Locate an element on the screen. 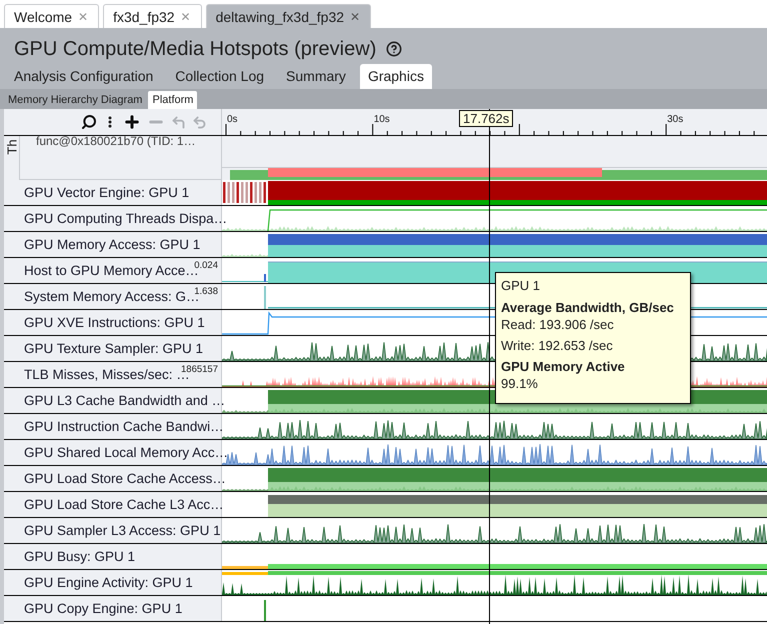  help-icon is located at coordinates (394, 49).